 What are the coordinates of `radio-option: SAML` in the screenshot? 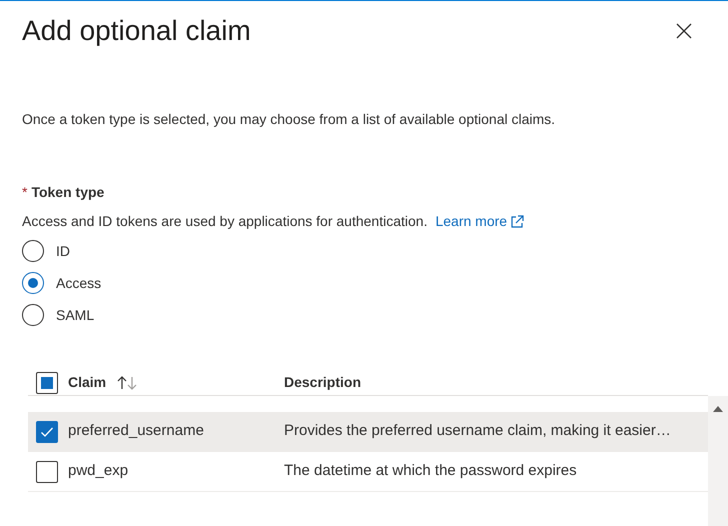 It's located at (375, 315).